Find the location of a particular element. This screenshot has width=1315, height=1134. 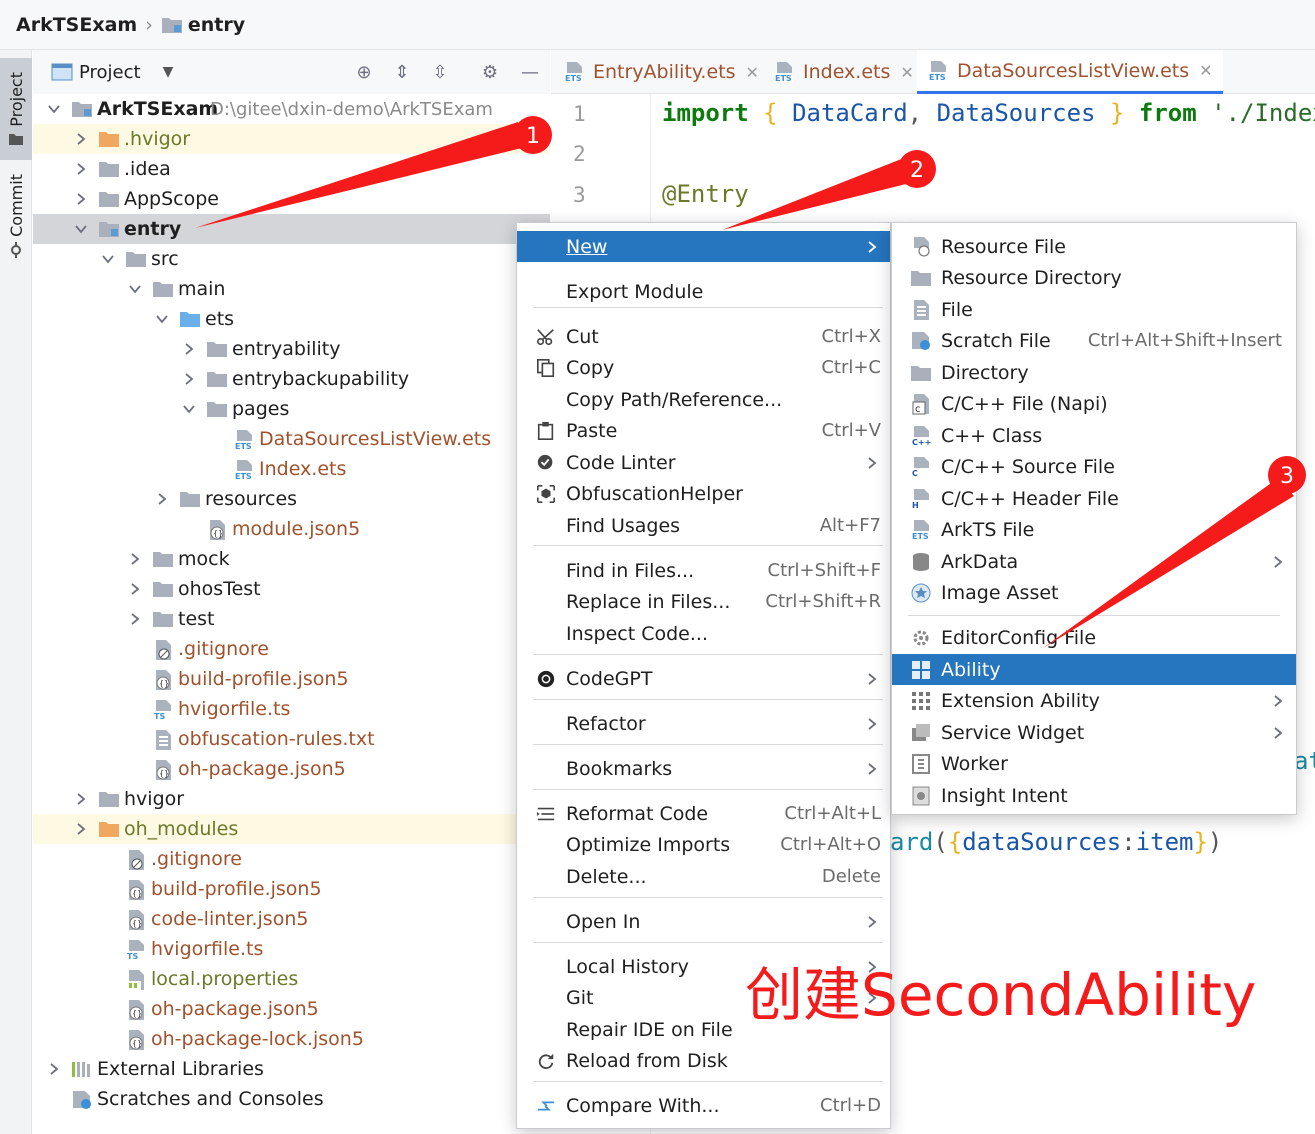

tree-item-entry: entry is located at coordinates (291, 229).